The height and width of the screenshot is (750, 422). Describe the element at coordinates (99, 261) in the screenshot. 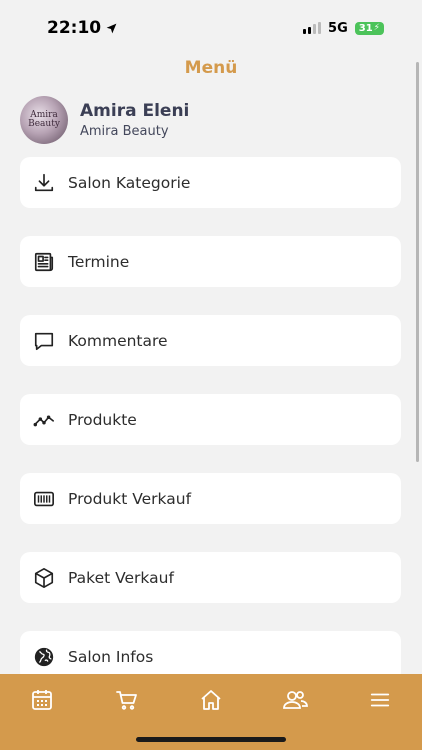

I see `menu-item-label: Termine` at that location.